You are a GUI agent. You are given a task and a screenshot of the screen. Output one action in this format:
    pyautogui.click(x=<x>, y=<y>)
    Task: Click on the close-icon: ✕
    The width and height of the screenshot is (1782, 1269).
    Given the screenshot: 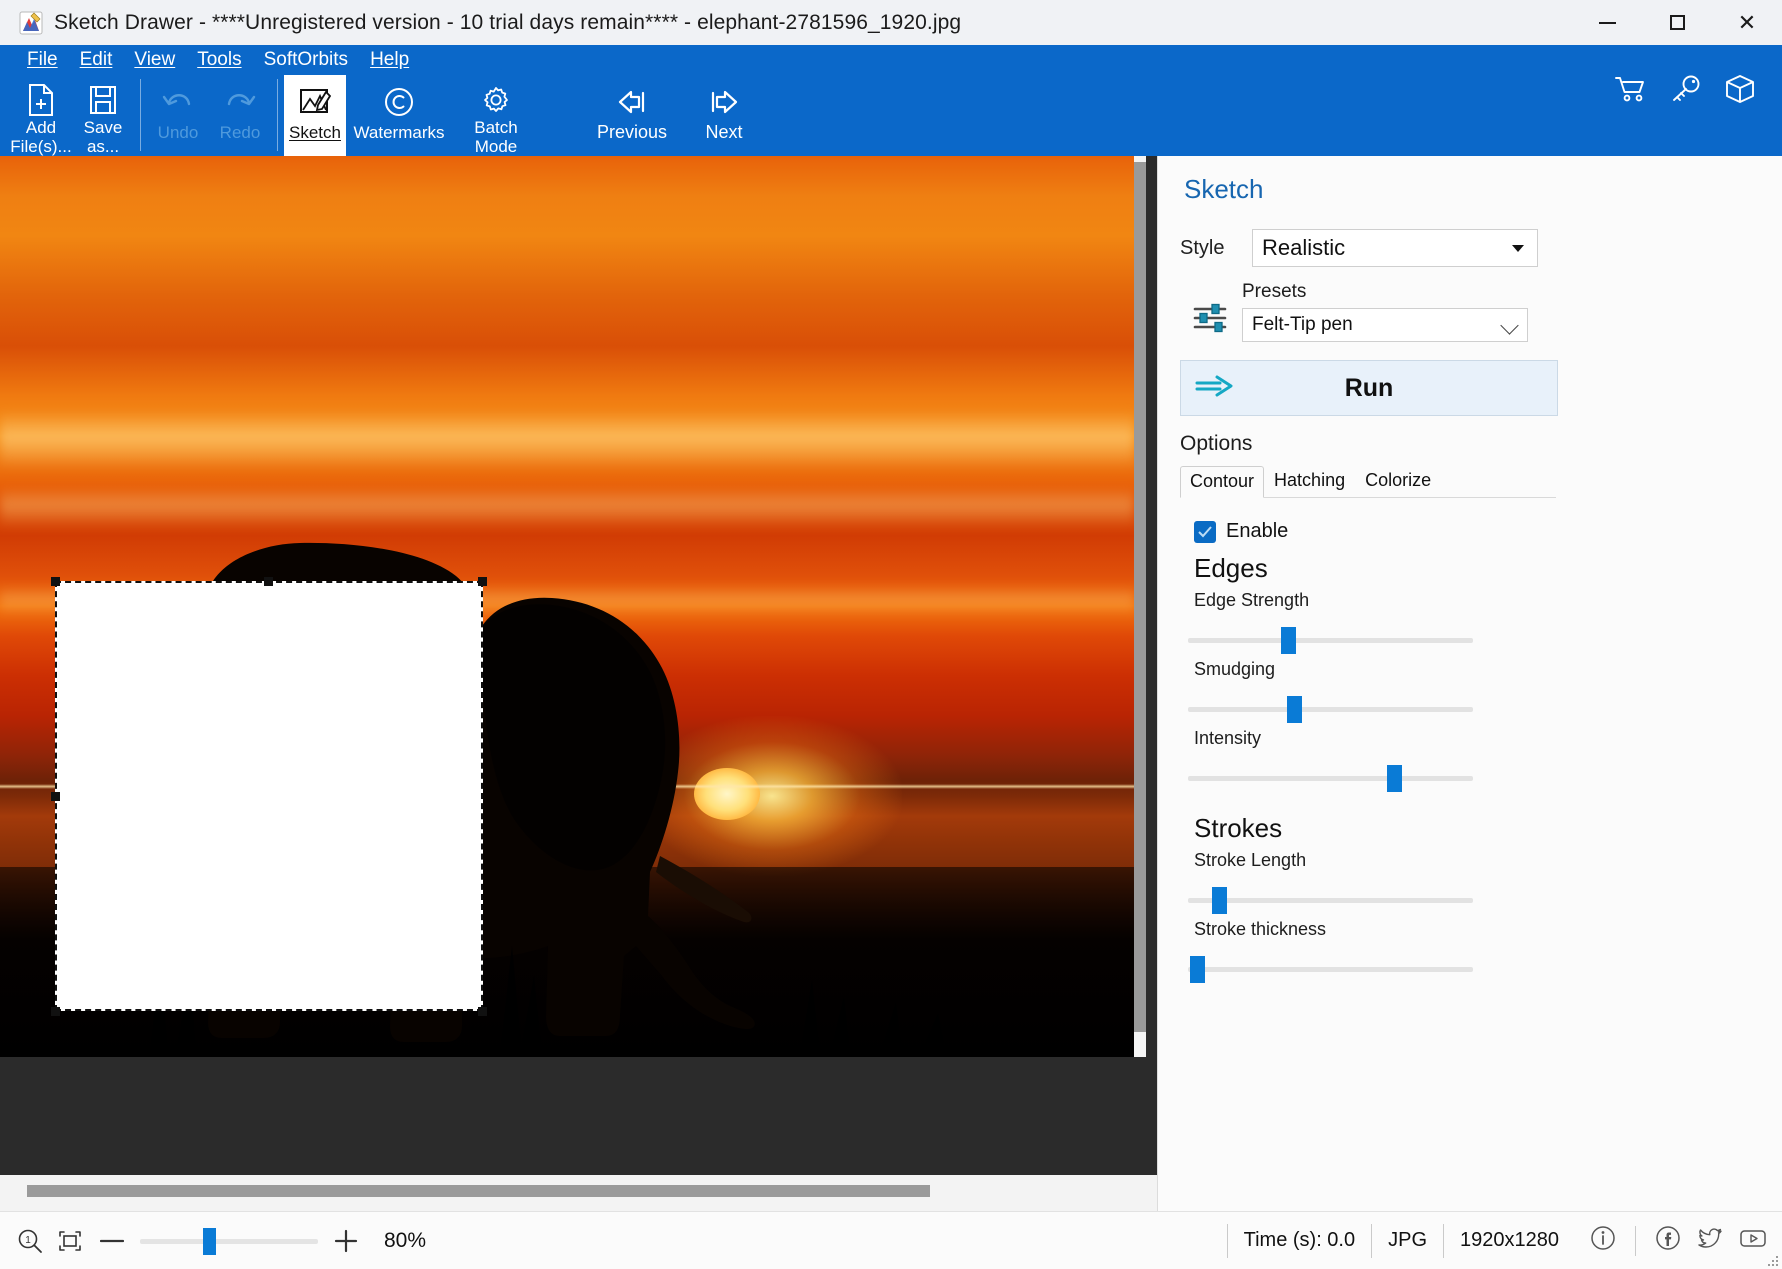 What is the action you would take?
    pyautogui.click(x=1747, y=22)
    